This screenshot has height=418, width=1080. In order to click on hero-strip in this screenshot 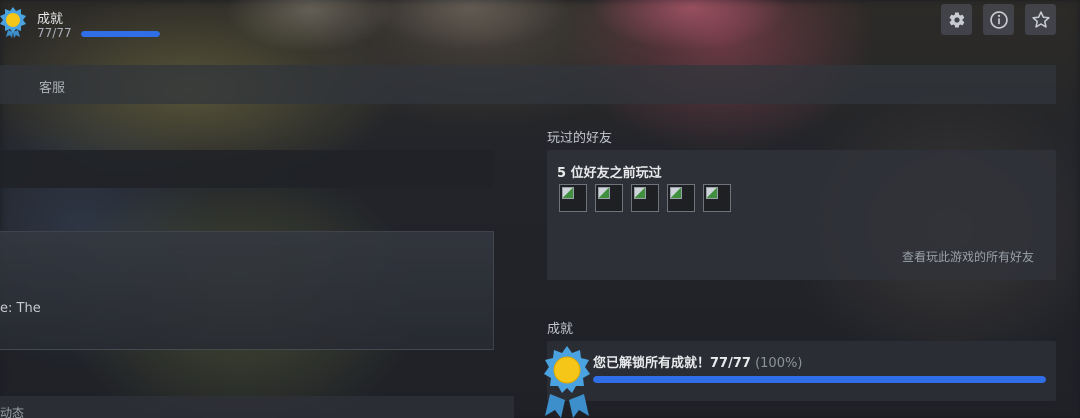, I will do `click(540, 28)`.